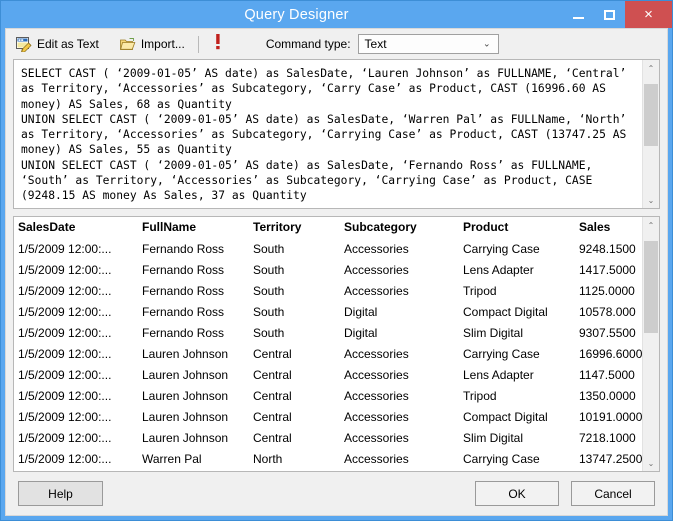 The height and width of the screenshot is (521, 673). What do you see at coordinates (193, 228) in the screenshot?
I see `column-header-fullname: FullName` at bounding box center [193, 228].